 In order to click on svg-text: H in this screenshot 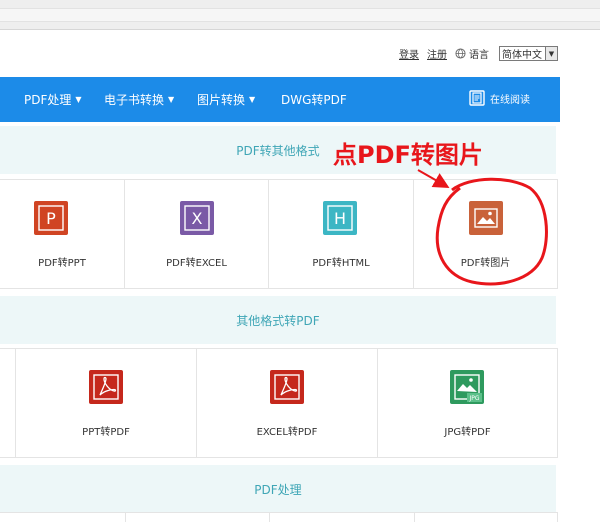, I will do `click(340, 218)`.